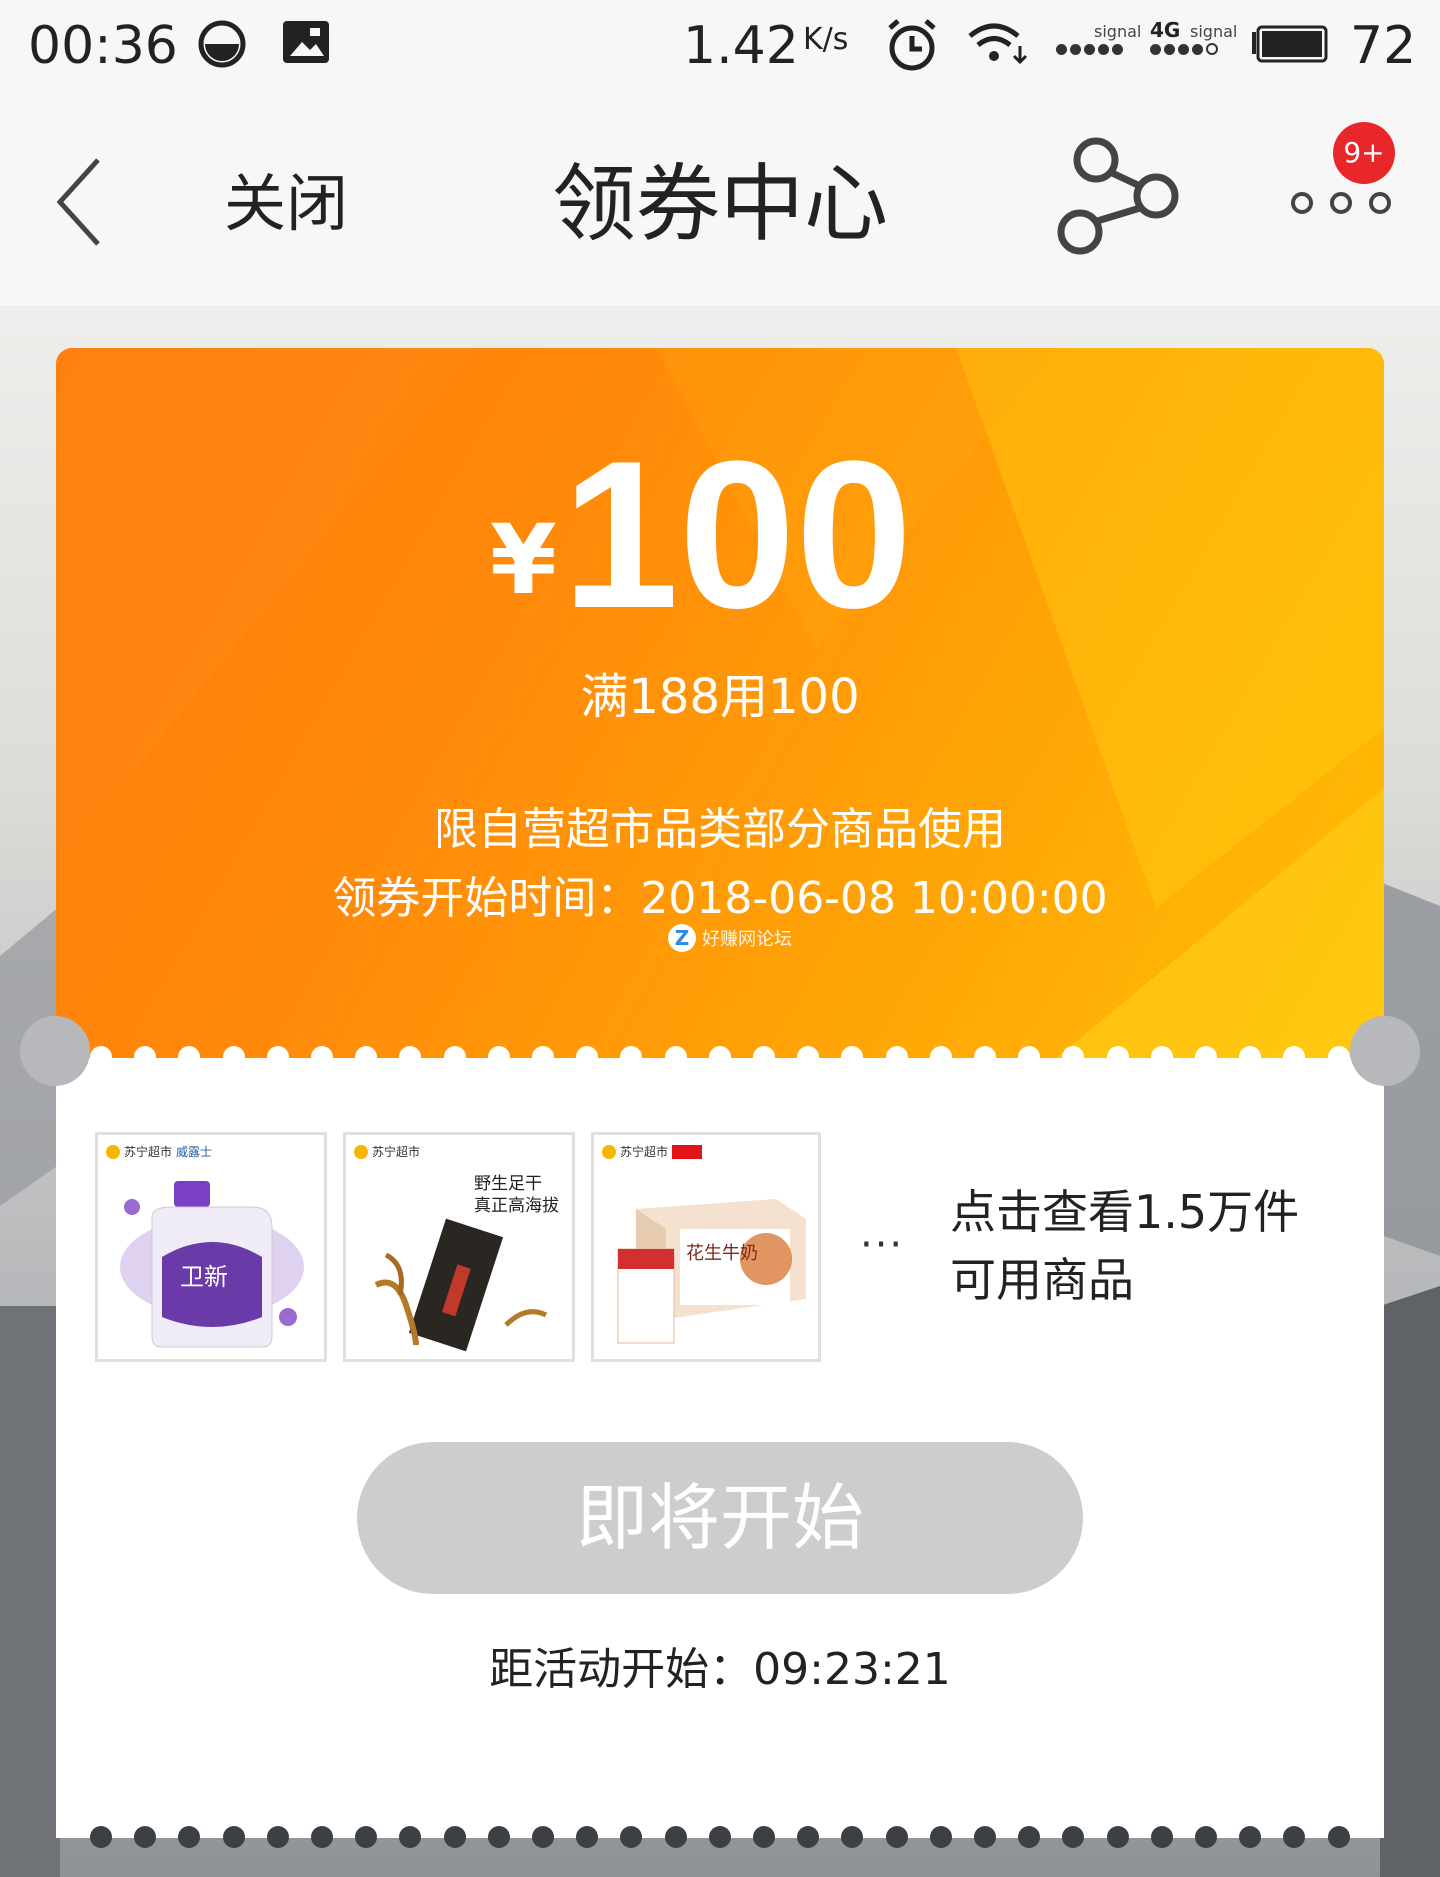 This screenshot has width=1440, height=1877. What do you see at coordinates (998, 44) in the screenshot?
I see `wifi-icon` at bounding box center [998, 44].